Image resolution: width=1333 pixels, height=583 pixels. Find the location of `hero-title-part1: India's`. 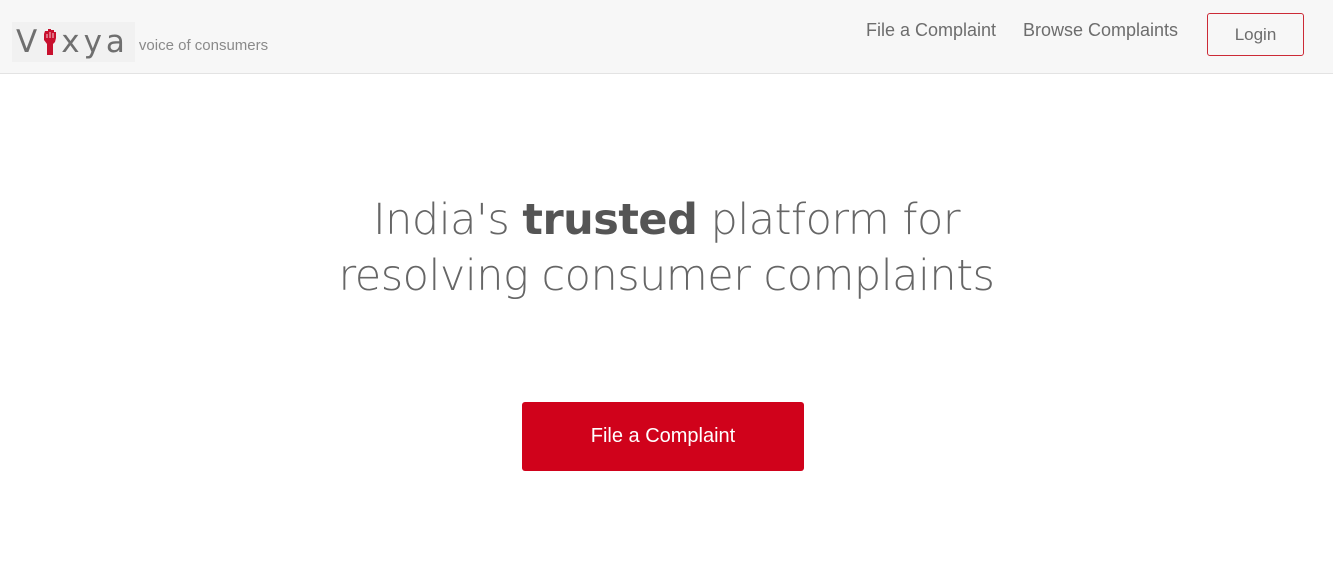

hero-title-part1: India's is located at coordinates (447, 220).